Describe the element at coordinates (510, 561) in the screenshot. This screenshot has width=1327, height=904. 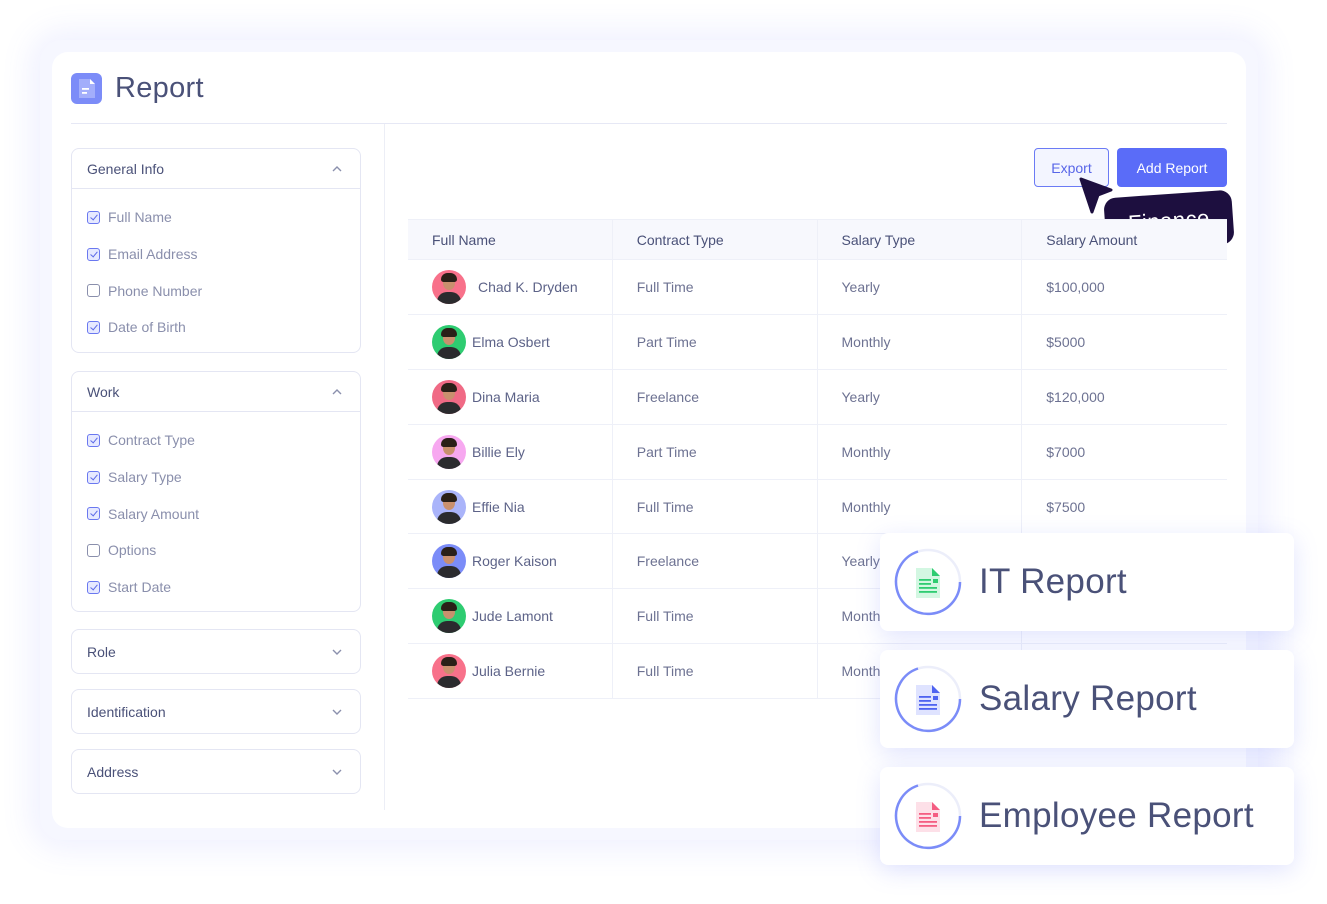
I see `cell-name: Roger Kaison` at that location.